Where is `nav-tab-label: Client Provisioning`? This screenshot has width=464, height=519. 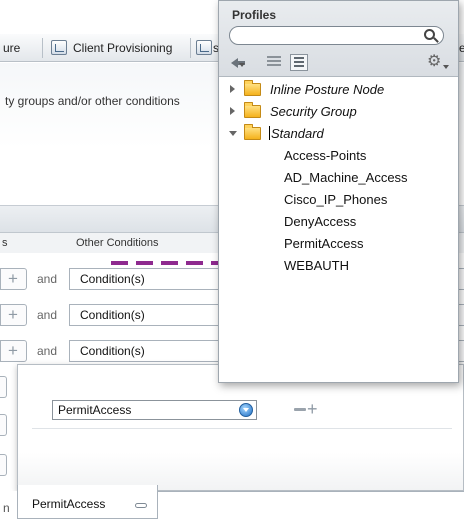 nav-tab-label: Client Provisioning is located at coordinates (123, 48).